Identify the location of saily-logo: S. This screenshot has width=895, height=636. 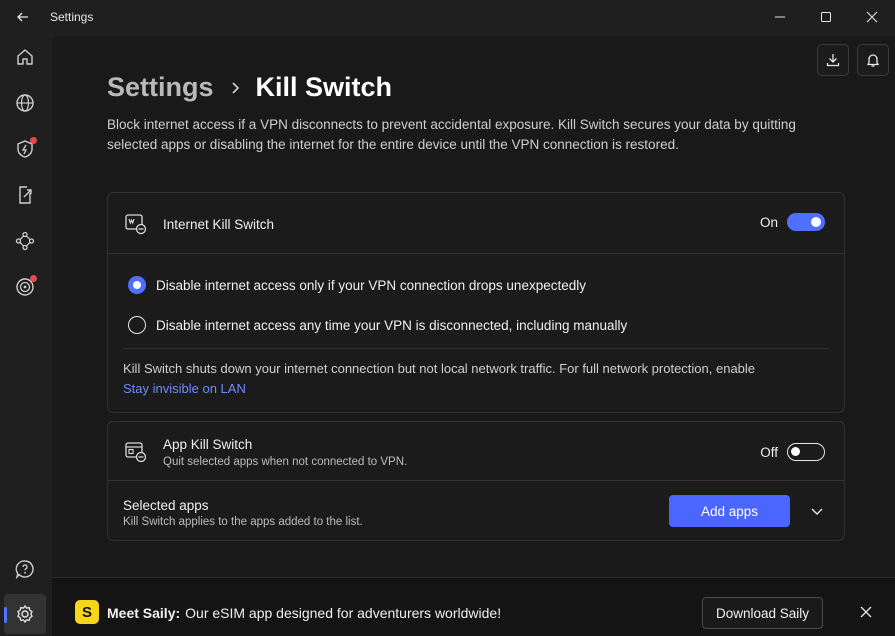
(87, 612).